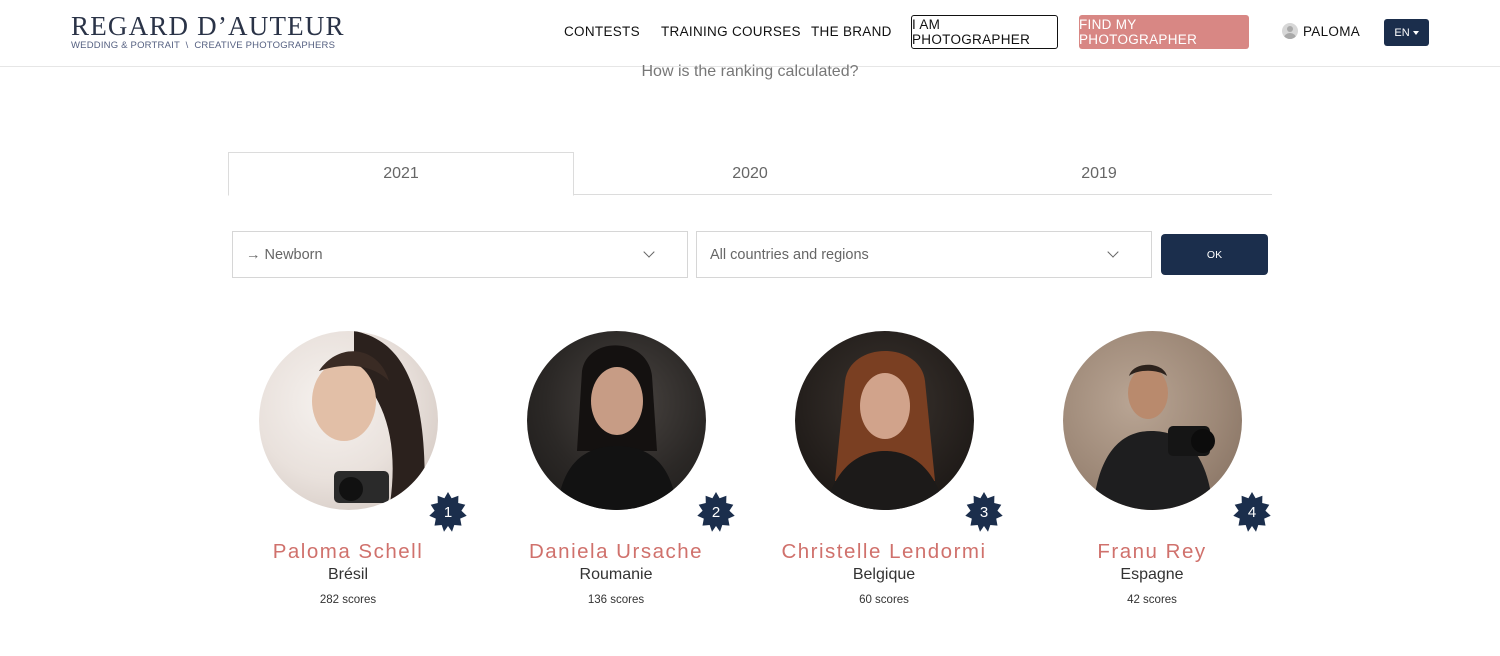 The width and height of the screenshot is (1500, 656). I want to click on tab-2020: 2020, so click(750, 173).